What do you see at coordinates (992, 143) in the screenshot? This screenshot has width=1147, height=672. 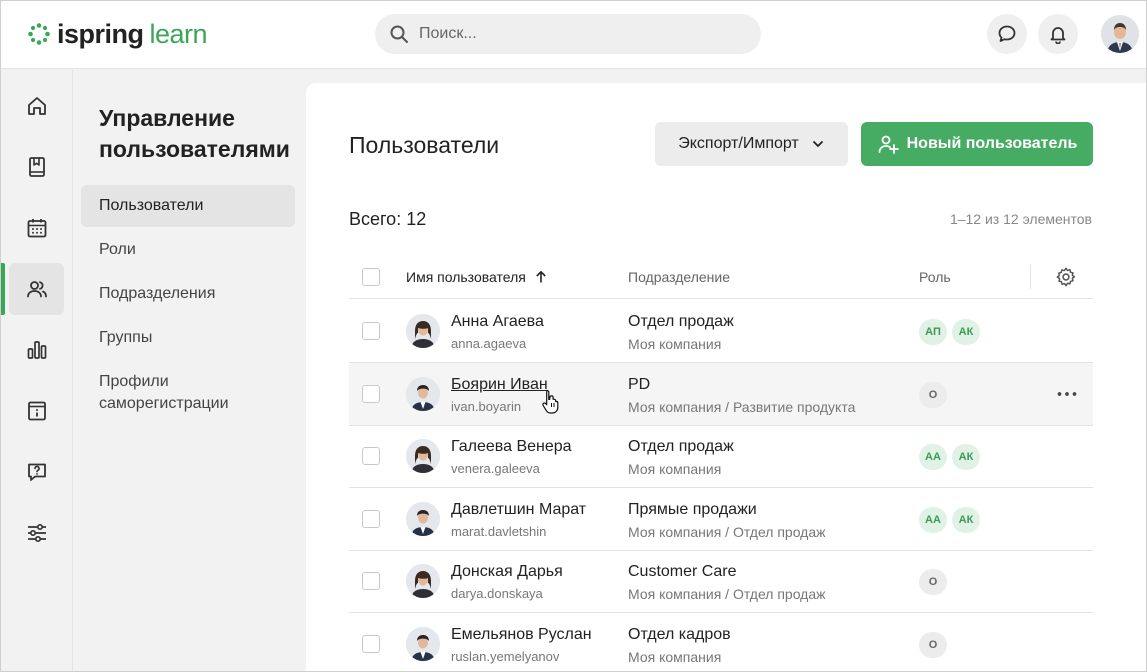 I see `new-user-label: Новый пользователь` at bounding box center [992, 143].